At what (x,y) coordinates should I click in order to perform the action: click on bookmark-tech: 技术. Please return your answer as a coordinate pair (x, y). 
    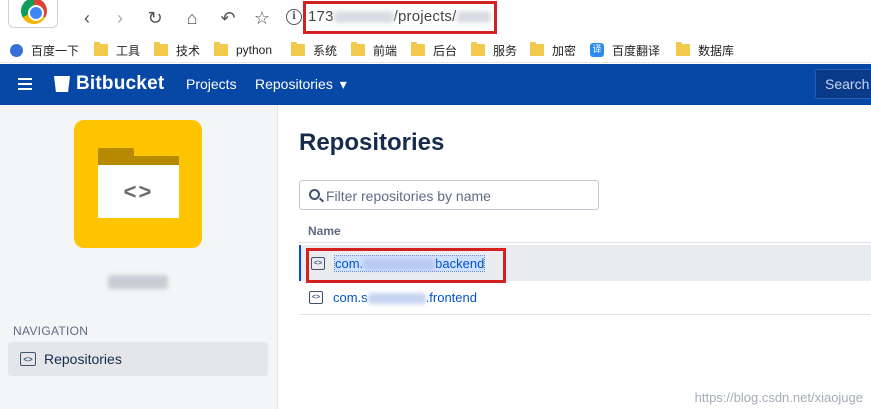
    Looking at the image, I should click on (177, 50).